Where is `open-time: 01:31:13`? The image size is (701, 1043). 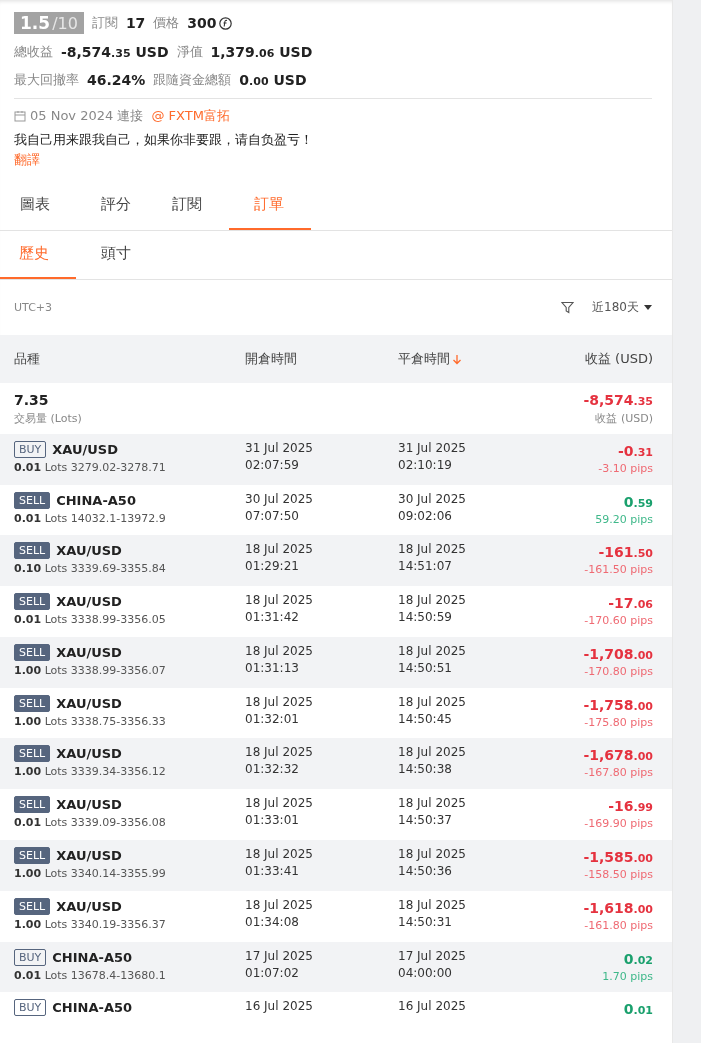 open-time: 01:31:13 is located at coordinates (272, 667).